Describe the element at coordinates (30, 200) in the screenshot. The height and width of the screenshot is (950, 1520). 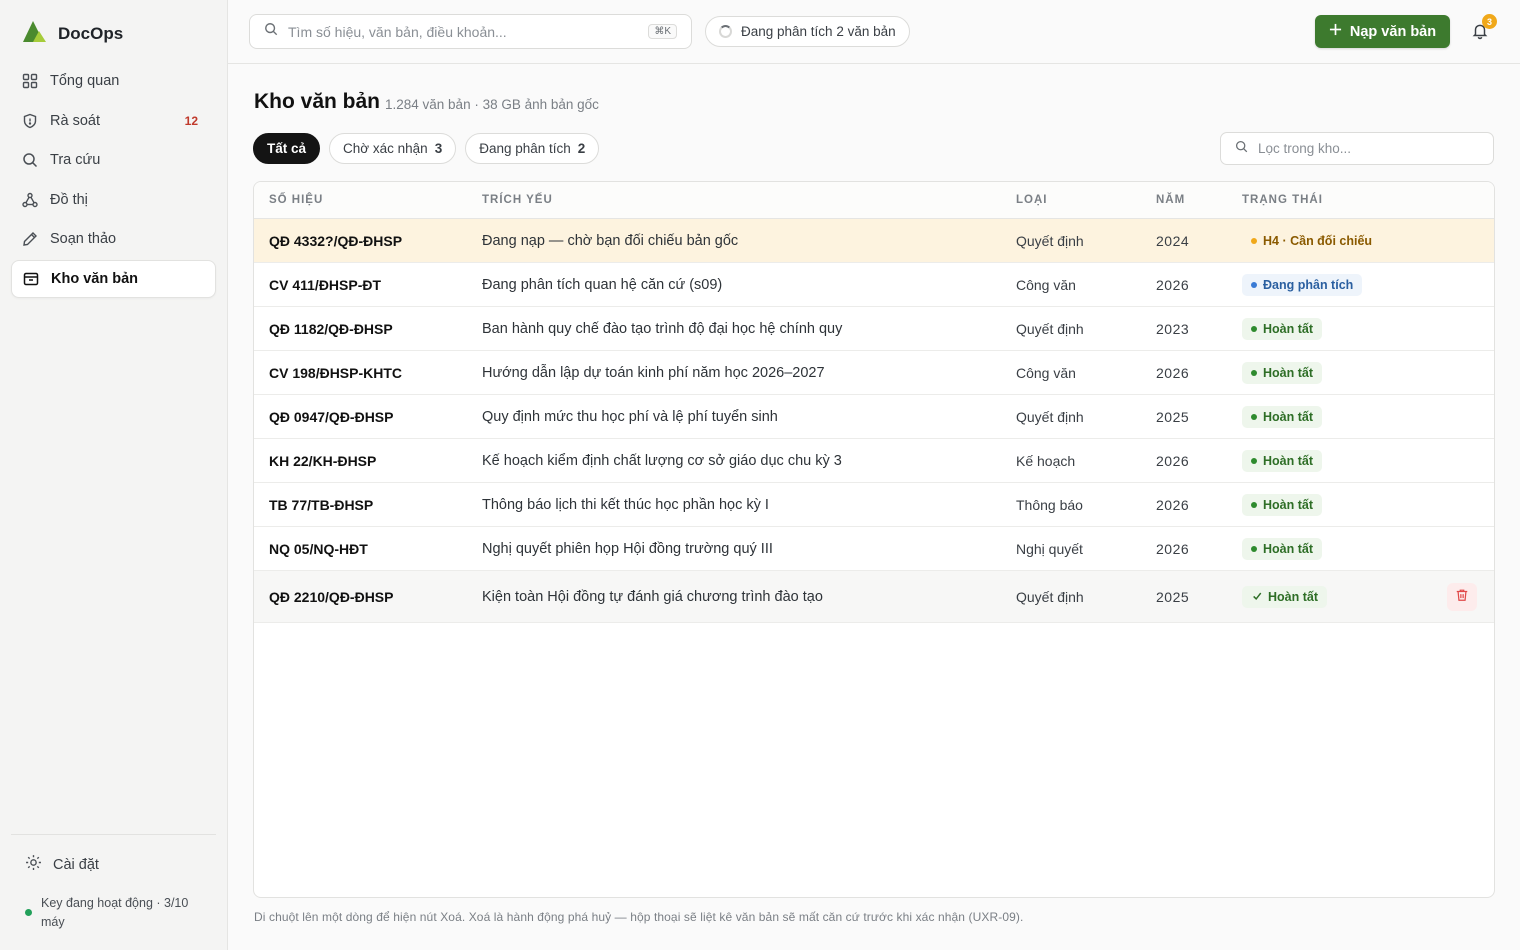
I see `graph-icon` at that location.